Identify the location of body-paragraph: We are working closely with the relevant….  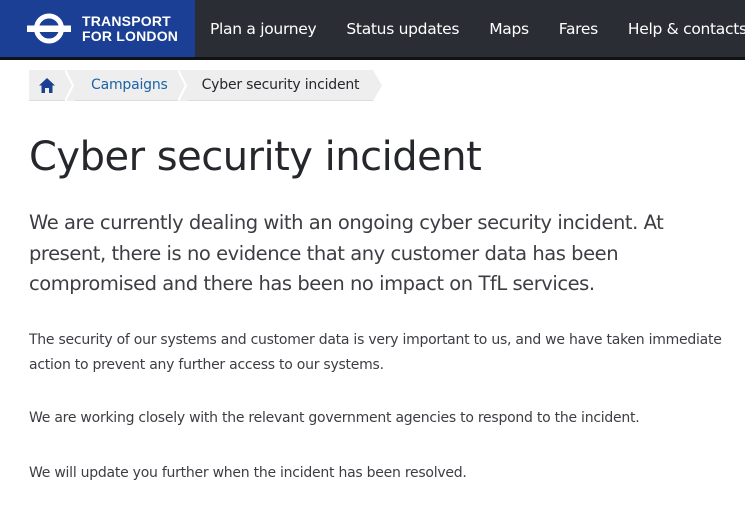
(334, 418).